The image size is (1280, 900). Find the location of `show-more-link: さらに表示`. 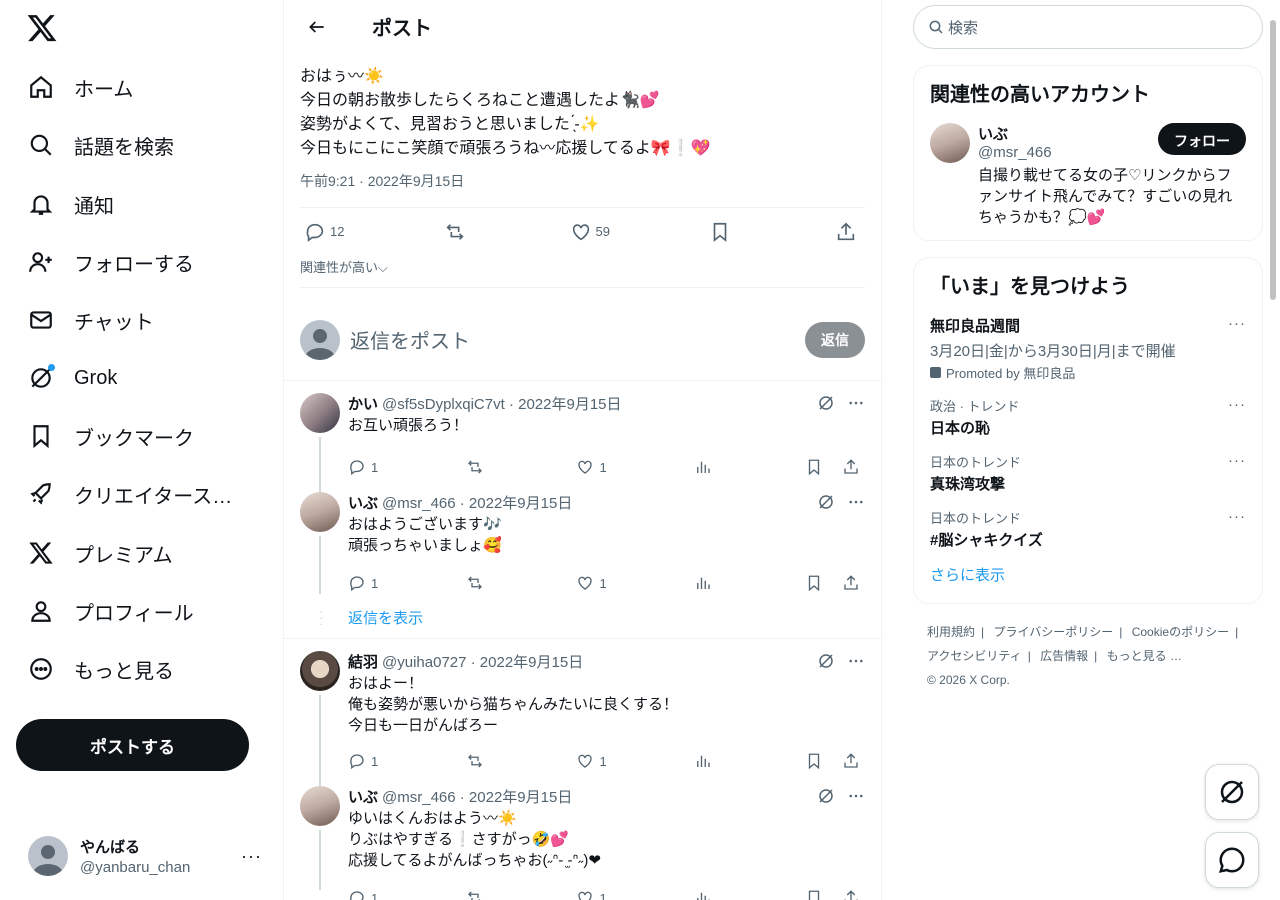

show-more-link: さらに表示 is located at coordinates (1088, 577).